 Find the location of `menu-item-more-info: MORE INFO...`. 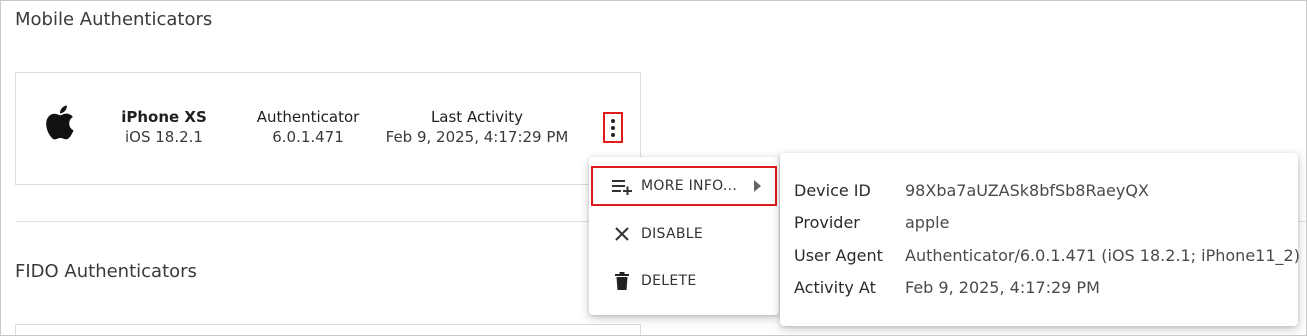

menu-item-more-info: MORE INFO... is located at coordinates (684, 186).